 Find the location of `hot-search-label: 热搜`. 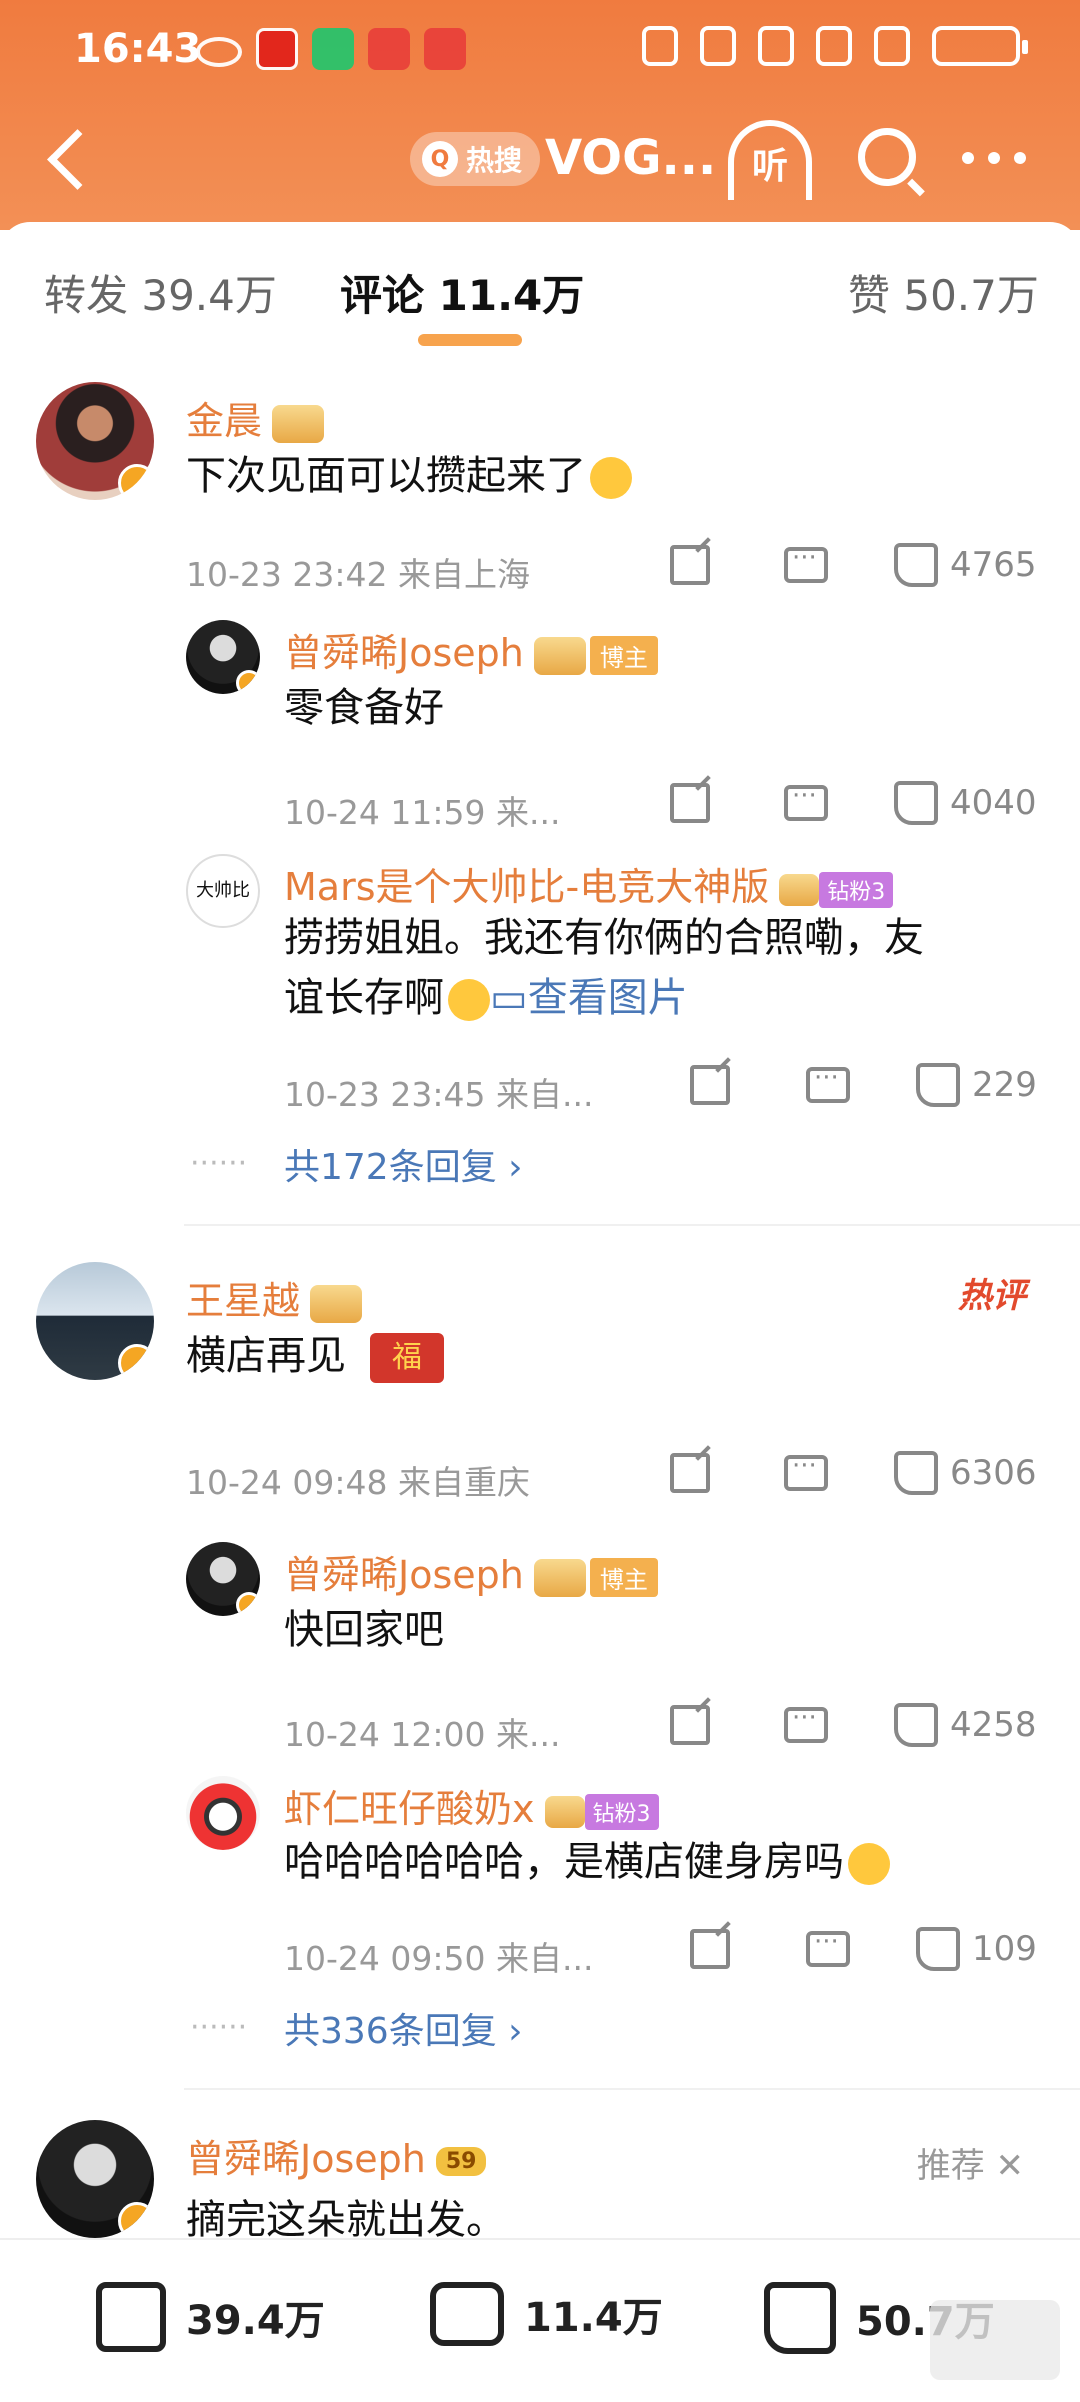

hot-search-label: 热搜 is located at coordinates (494, 160).